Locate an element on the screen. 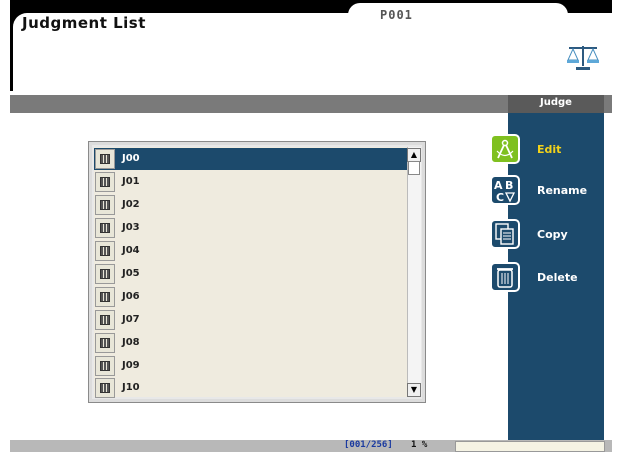  list-item: J03 is located at coordinates (250, 228).